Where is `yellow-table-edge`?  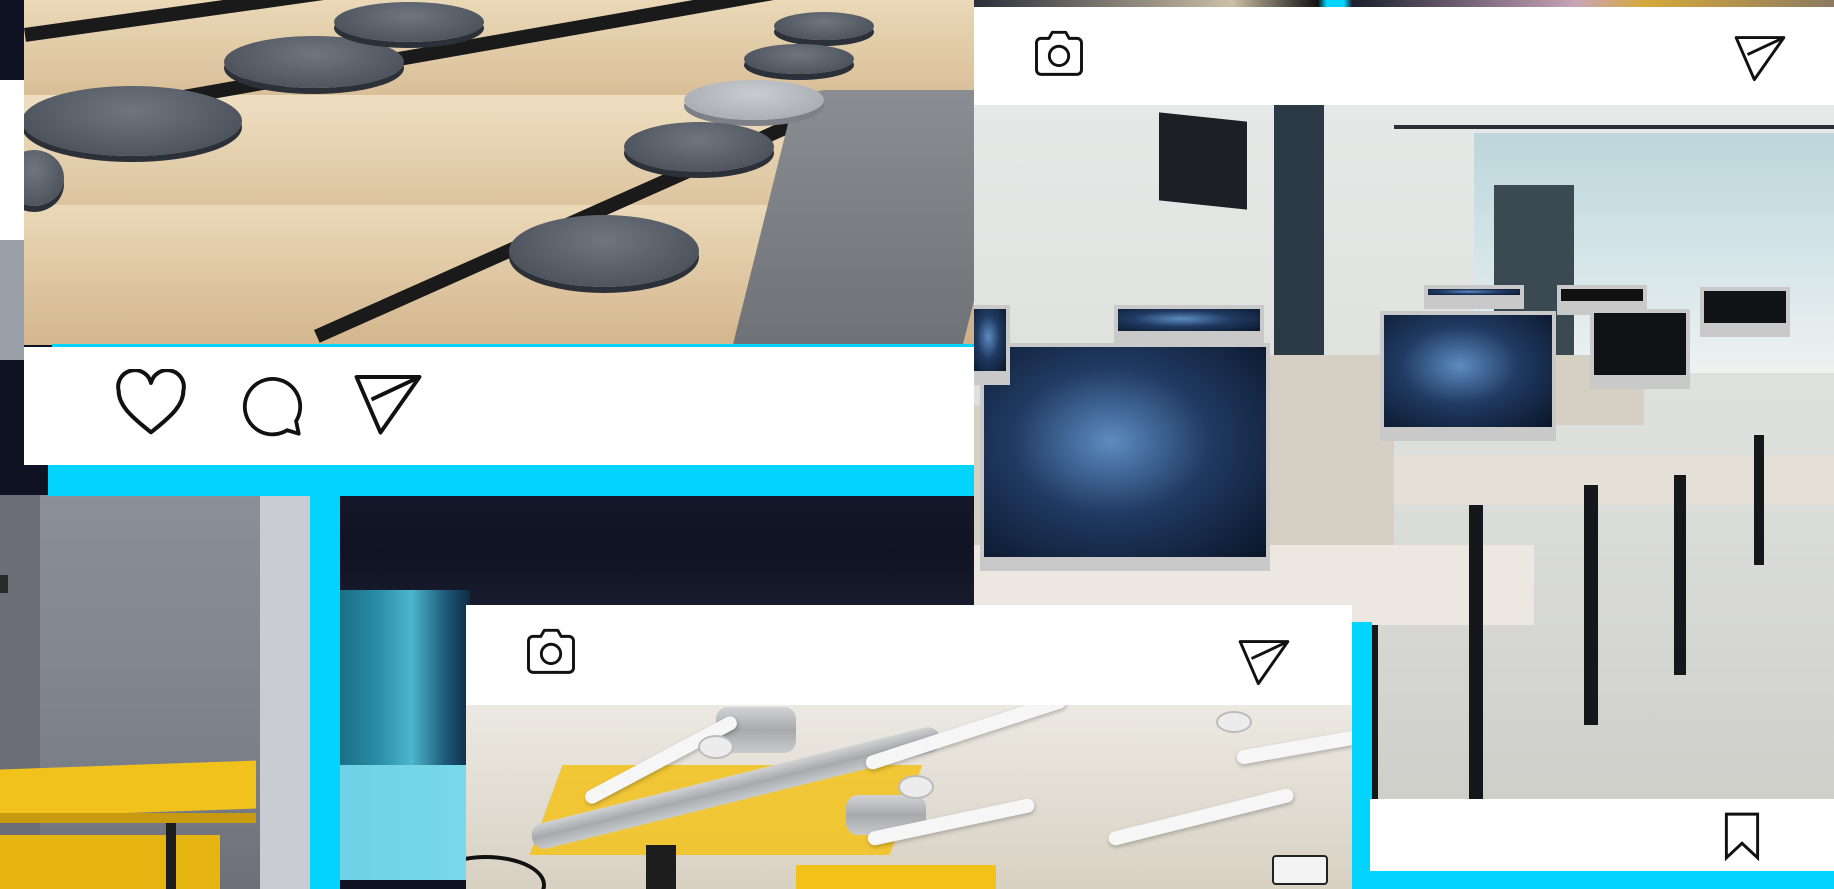 yellow-table-edge is located at coordinates (128, 818).